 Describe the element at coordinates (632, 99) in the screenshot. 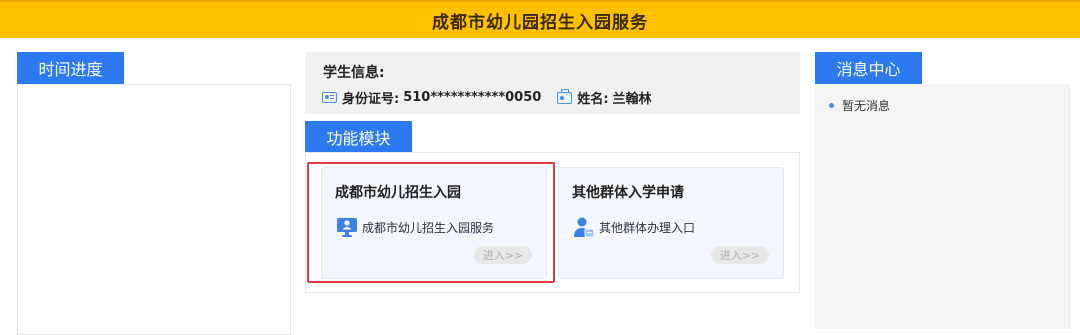

I see `name-value: 兰翰林` at that location.